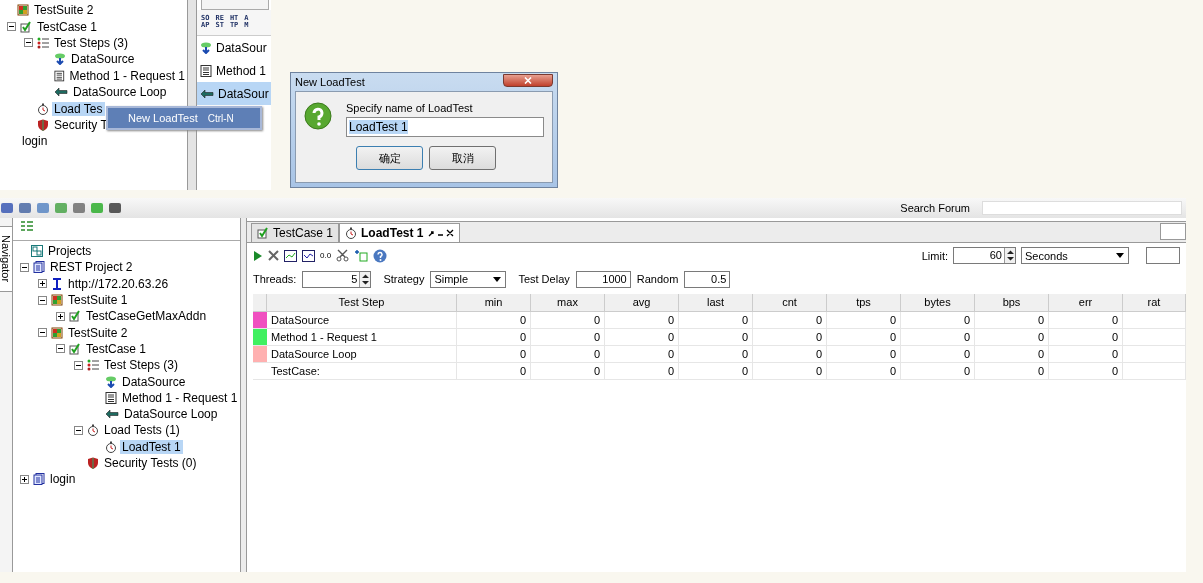 The height and width of the screenshot is (583, 1203). Describe the element at coordinates (98, 300) in the screenshot. I see `tree-item: TestSuite 1` at that location.